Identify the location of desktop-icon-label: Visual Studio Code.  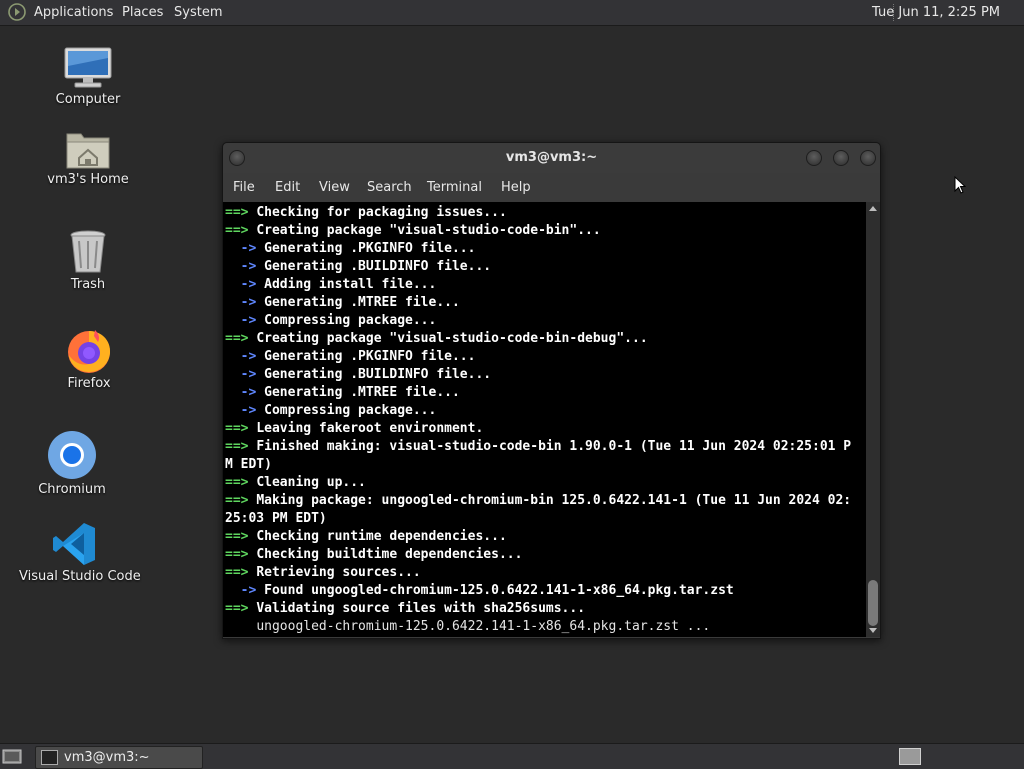
(80, 576).